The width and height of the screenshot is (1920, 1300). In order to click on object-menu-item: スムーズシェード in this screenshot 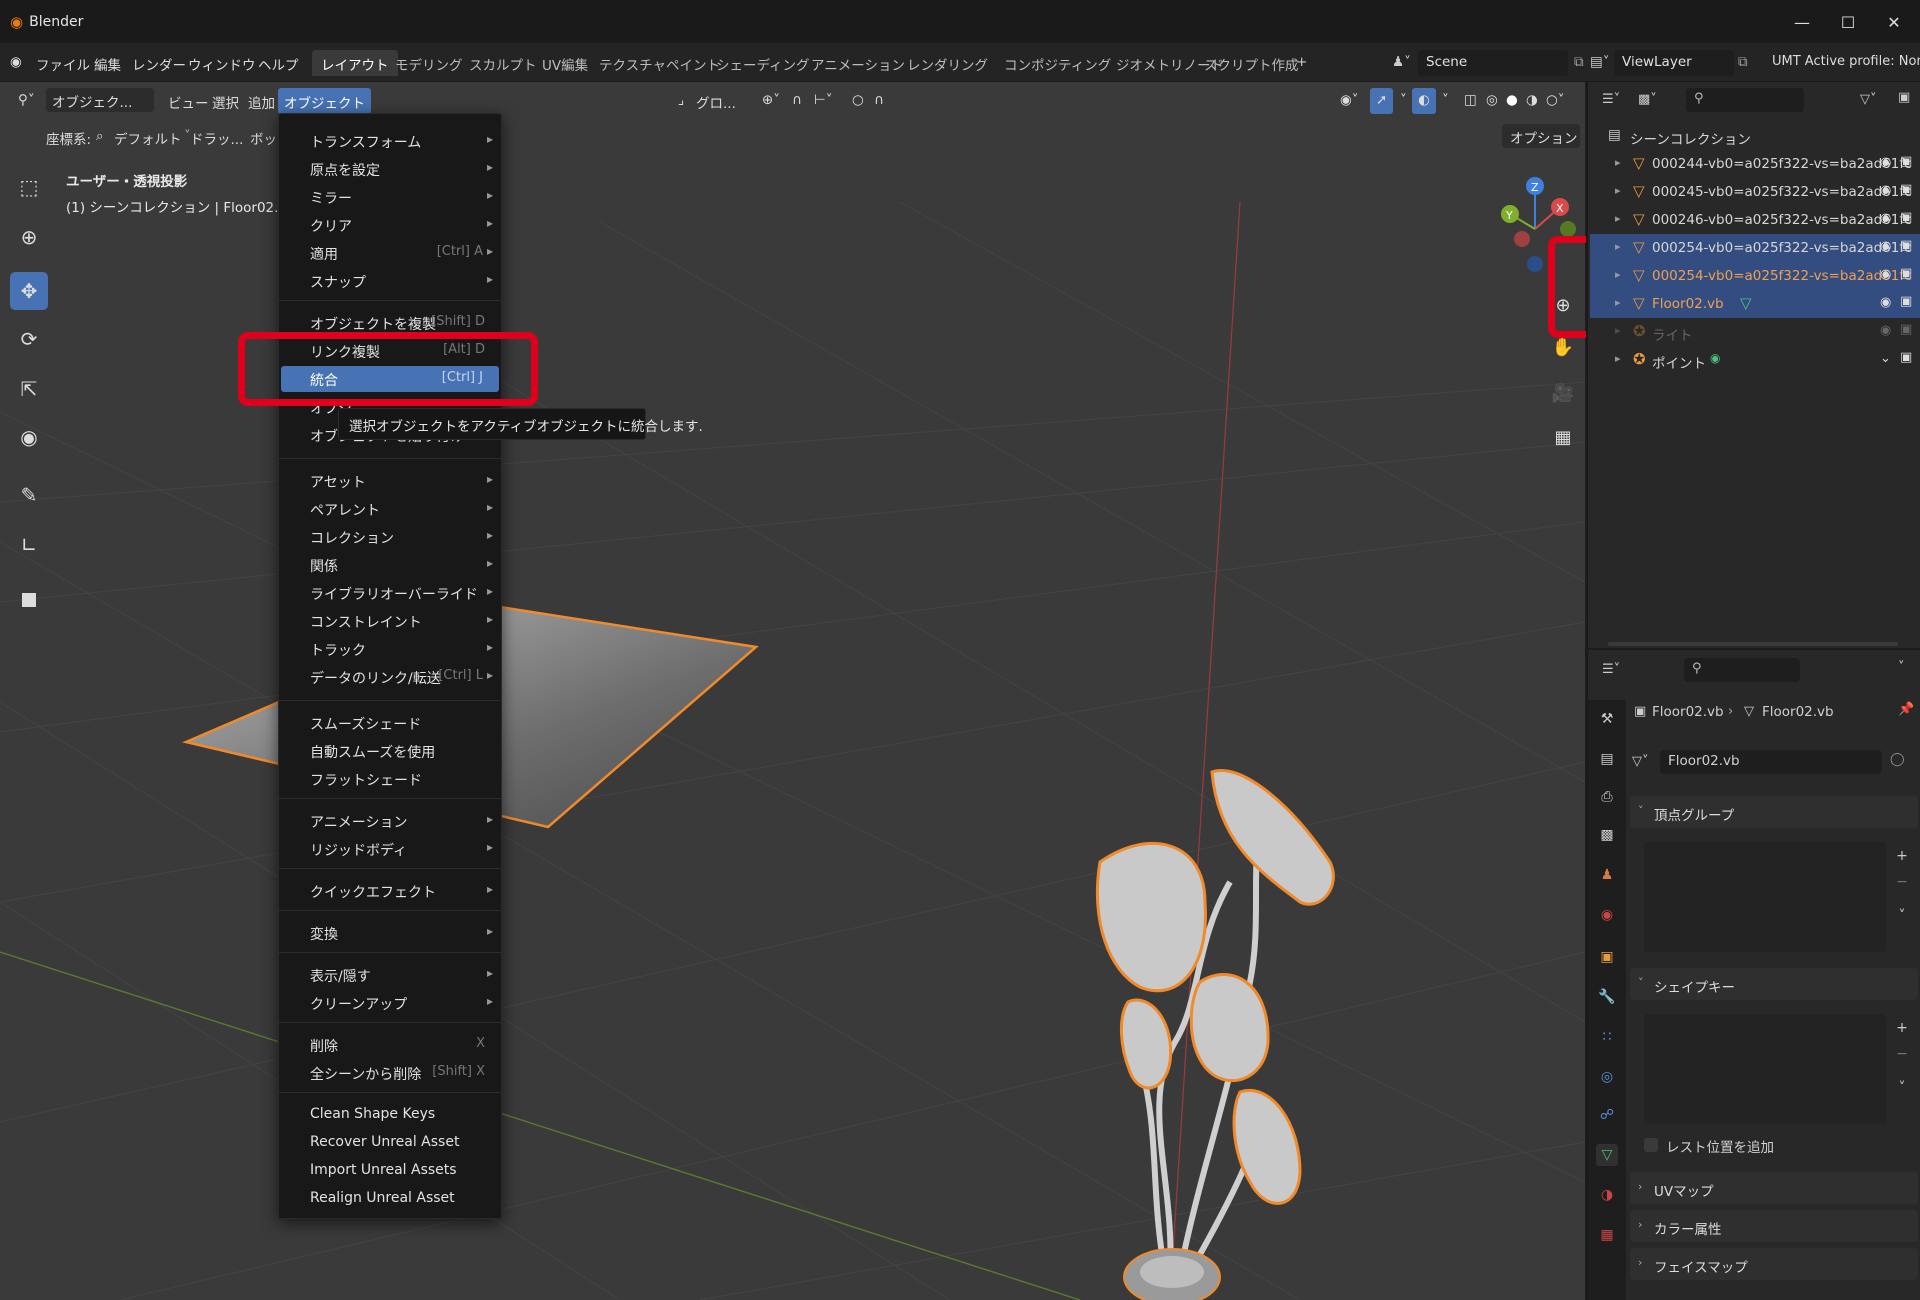, I will do `click(390, 723)`.